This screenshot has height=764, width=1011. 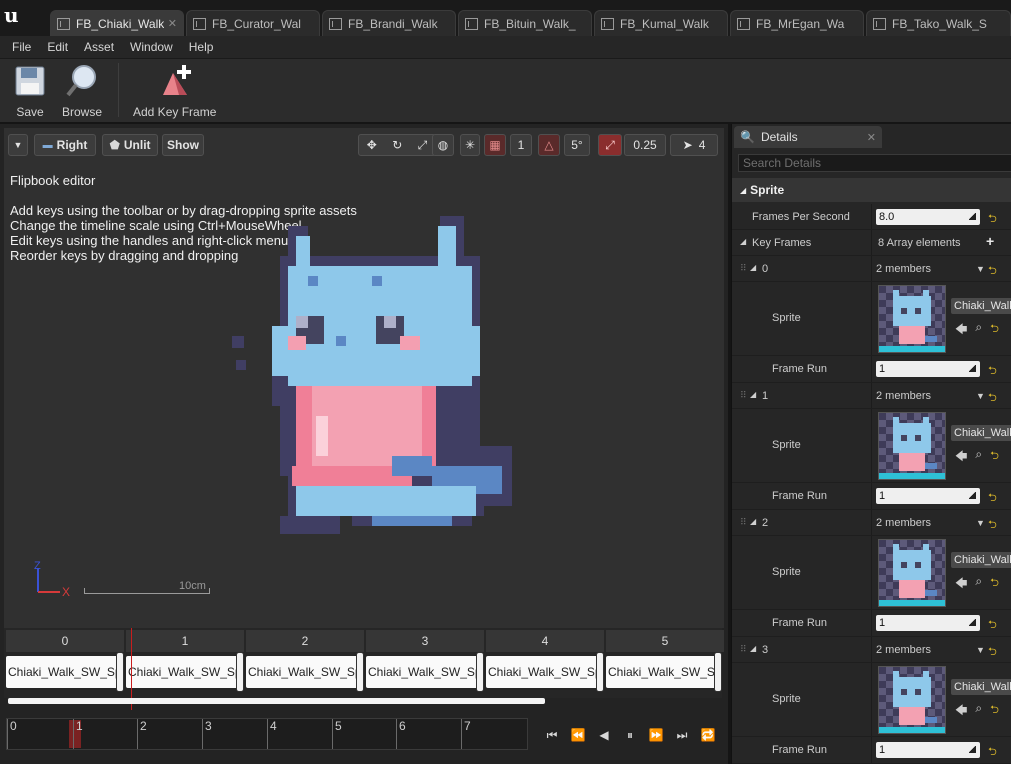 What do you see at coordinates (990, 241) in the screenshot?
I see `add-element-icon: +` at bounding box center [990, 241].